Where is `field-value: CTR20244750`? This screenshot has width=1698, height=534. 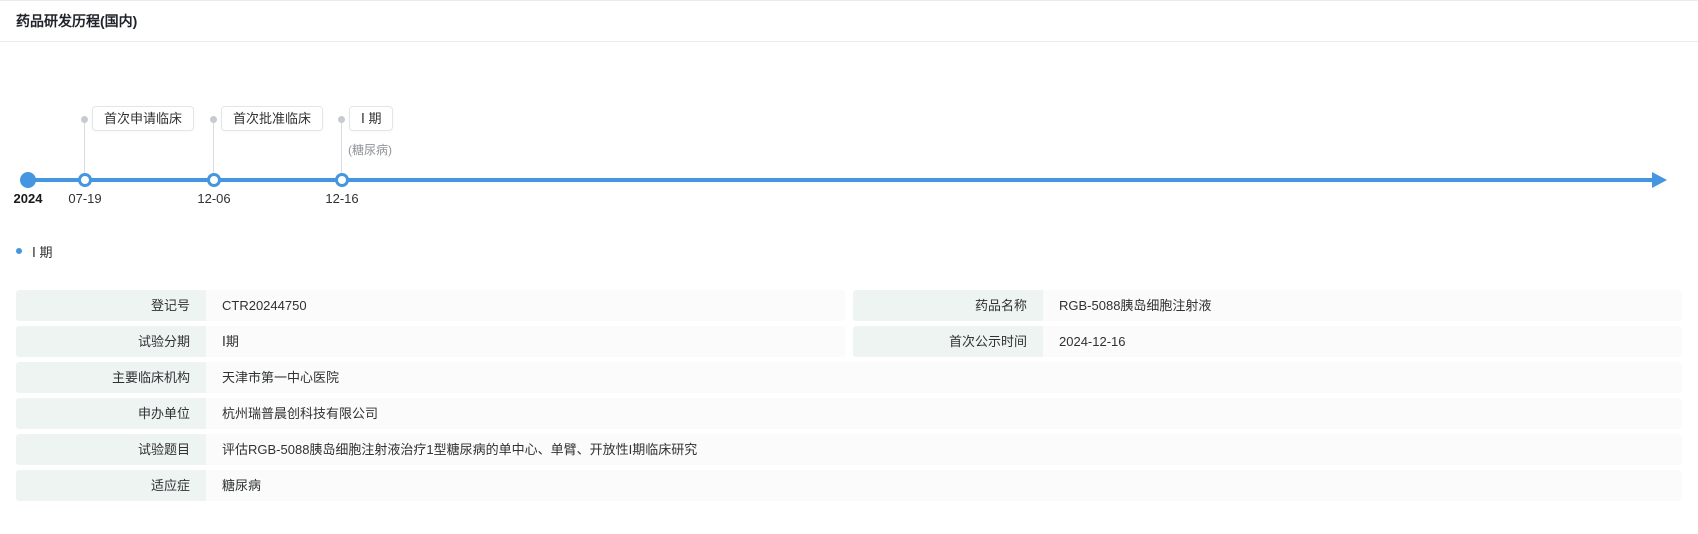
field-value: CTR20244750 is located at coordinates (525, 305).